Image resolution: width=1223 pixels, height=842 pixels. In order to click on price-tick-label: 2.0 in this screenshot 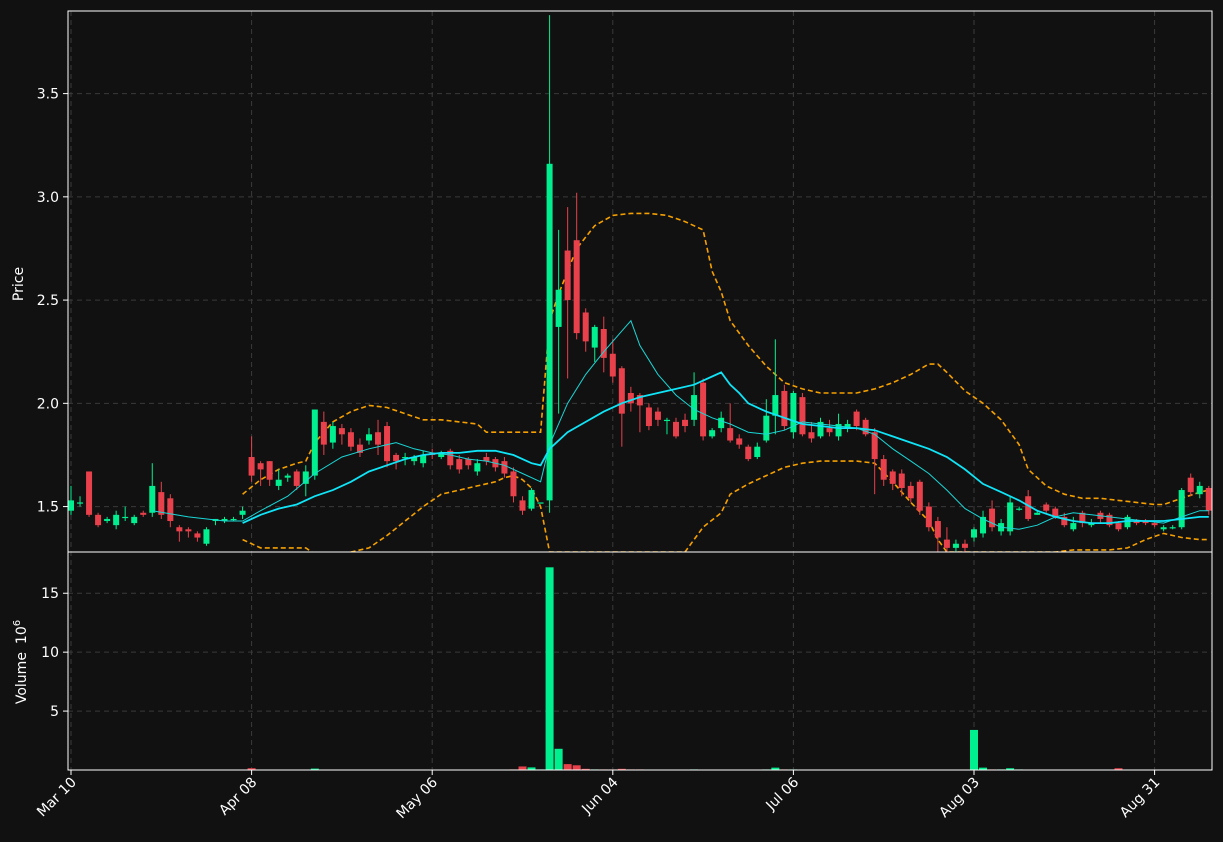, I will do `click(48, 404)`.